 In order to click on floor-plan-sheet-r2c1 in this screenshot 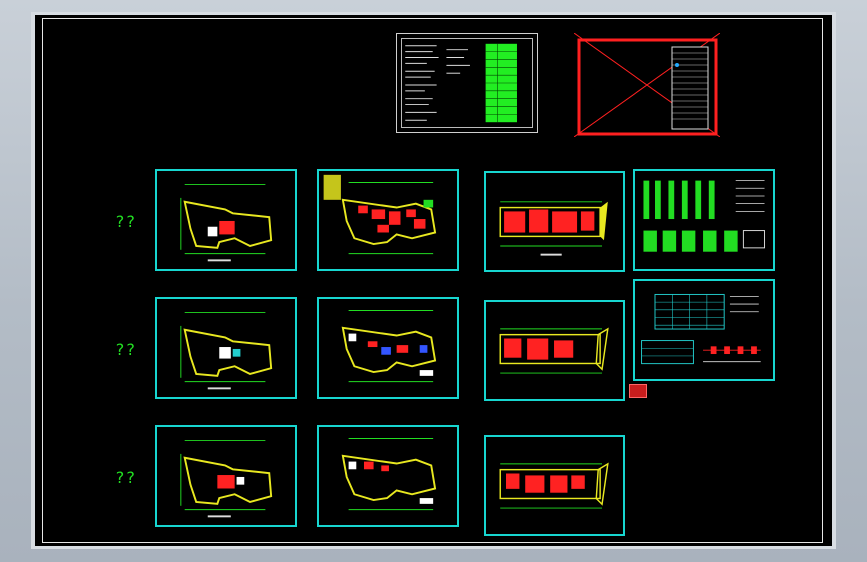, I will do `click(226, 348)`.